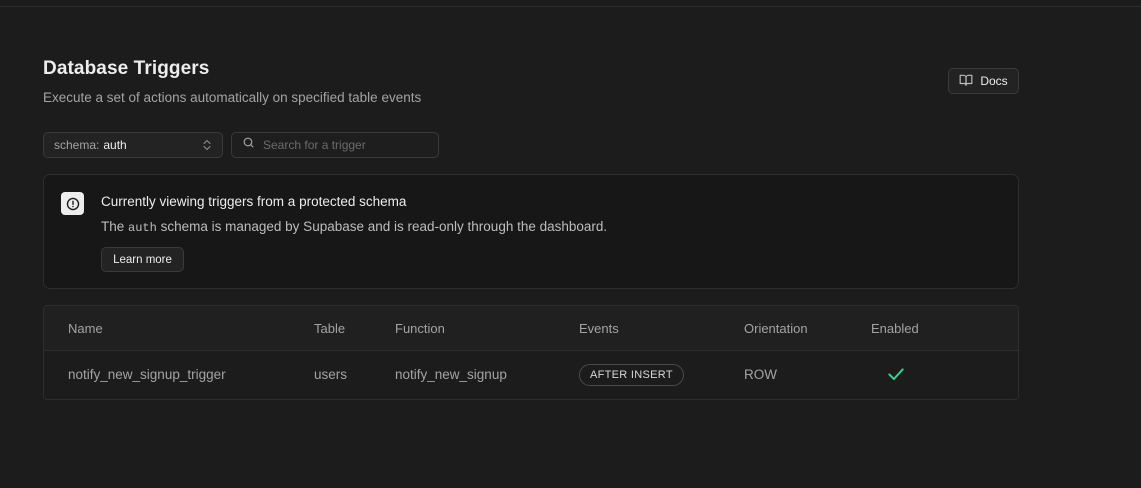 Image resolution: width=1141 pixels, height=488 pixels. What do you see at coordinates (420, 328) in the screenshot?
I see `column-header-function: Function` at bounding box center [420, 328].